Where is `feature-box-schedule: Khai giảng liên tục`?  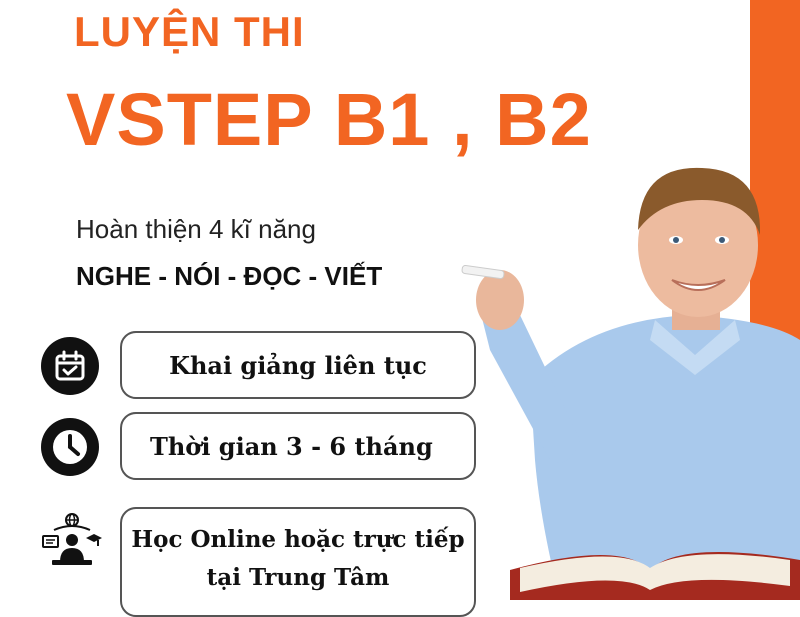
feature-box-schedule: Khai giảng liên tục is located at coordinates (298, 365).